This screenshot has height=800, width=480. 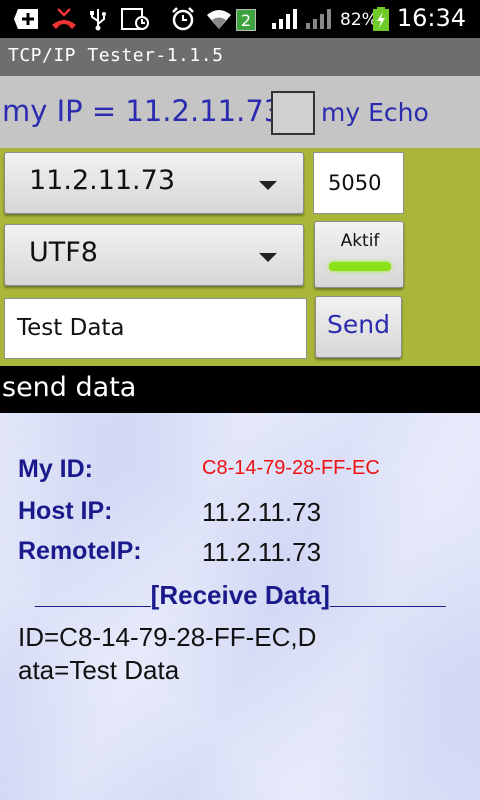 What do you see at coordinates (360, 241) in the screenshot?
I see `toggle-label: Aktif` at bounding box center [360, 241].